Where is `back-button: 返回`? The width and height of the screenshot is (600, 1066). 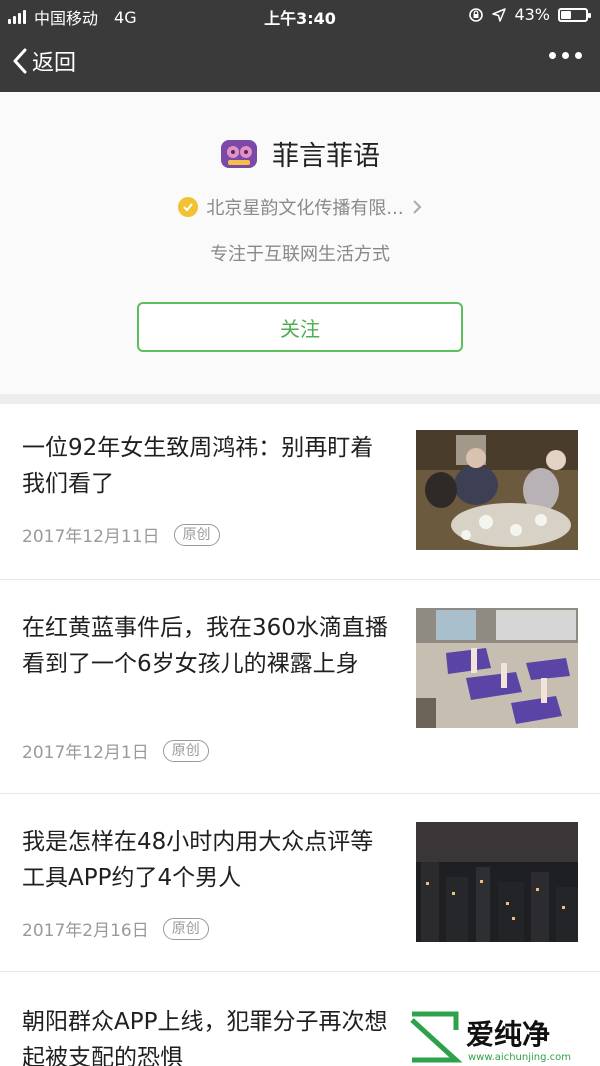
back-button: 返回 is located at coordinates (44, 61).